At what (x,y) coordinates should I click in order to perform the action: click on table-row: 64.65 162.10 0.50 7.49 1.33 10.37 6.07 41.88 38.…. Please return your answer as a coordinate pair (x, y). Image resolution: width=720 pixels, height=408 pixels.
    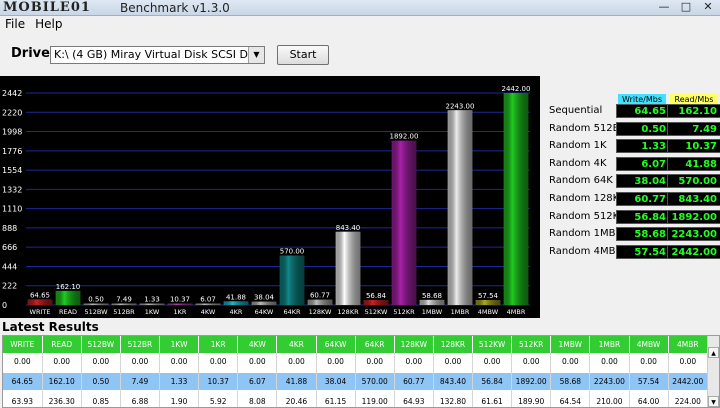
    Looking at the image, I should click on (356, 381).